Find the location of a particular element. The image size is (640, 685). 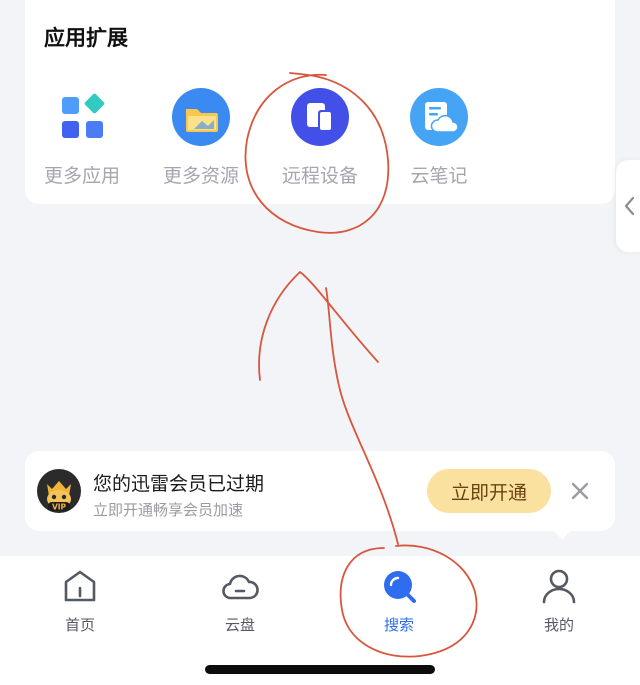

app-label: 远程设备 is located at coordinates (319, 176).